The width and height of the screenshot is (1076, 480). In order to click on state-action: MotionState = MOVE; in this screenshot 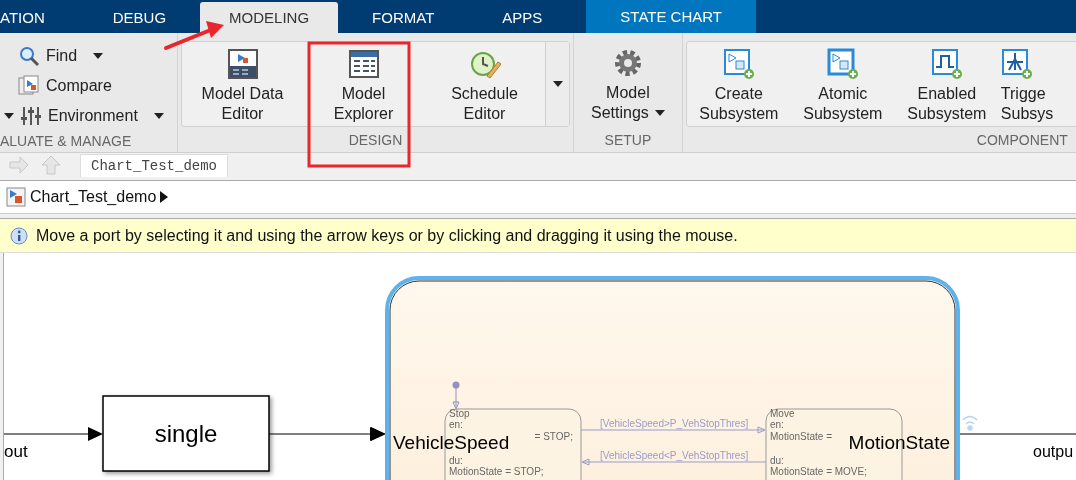, I will do `click(818, 471)`.